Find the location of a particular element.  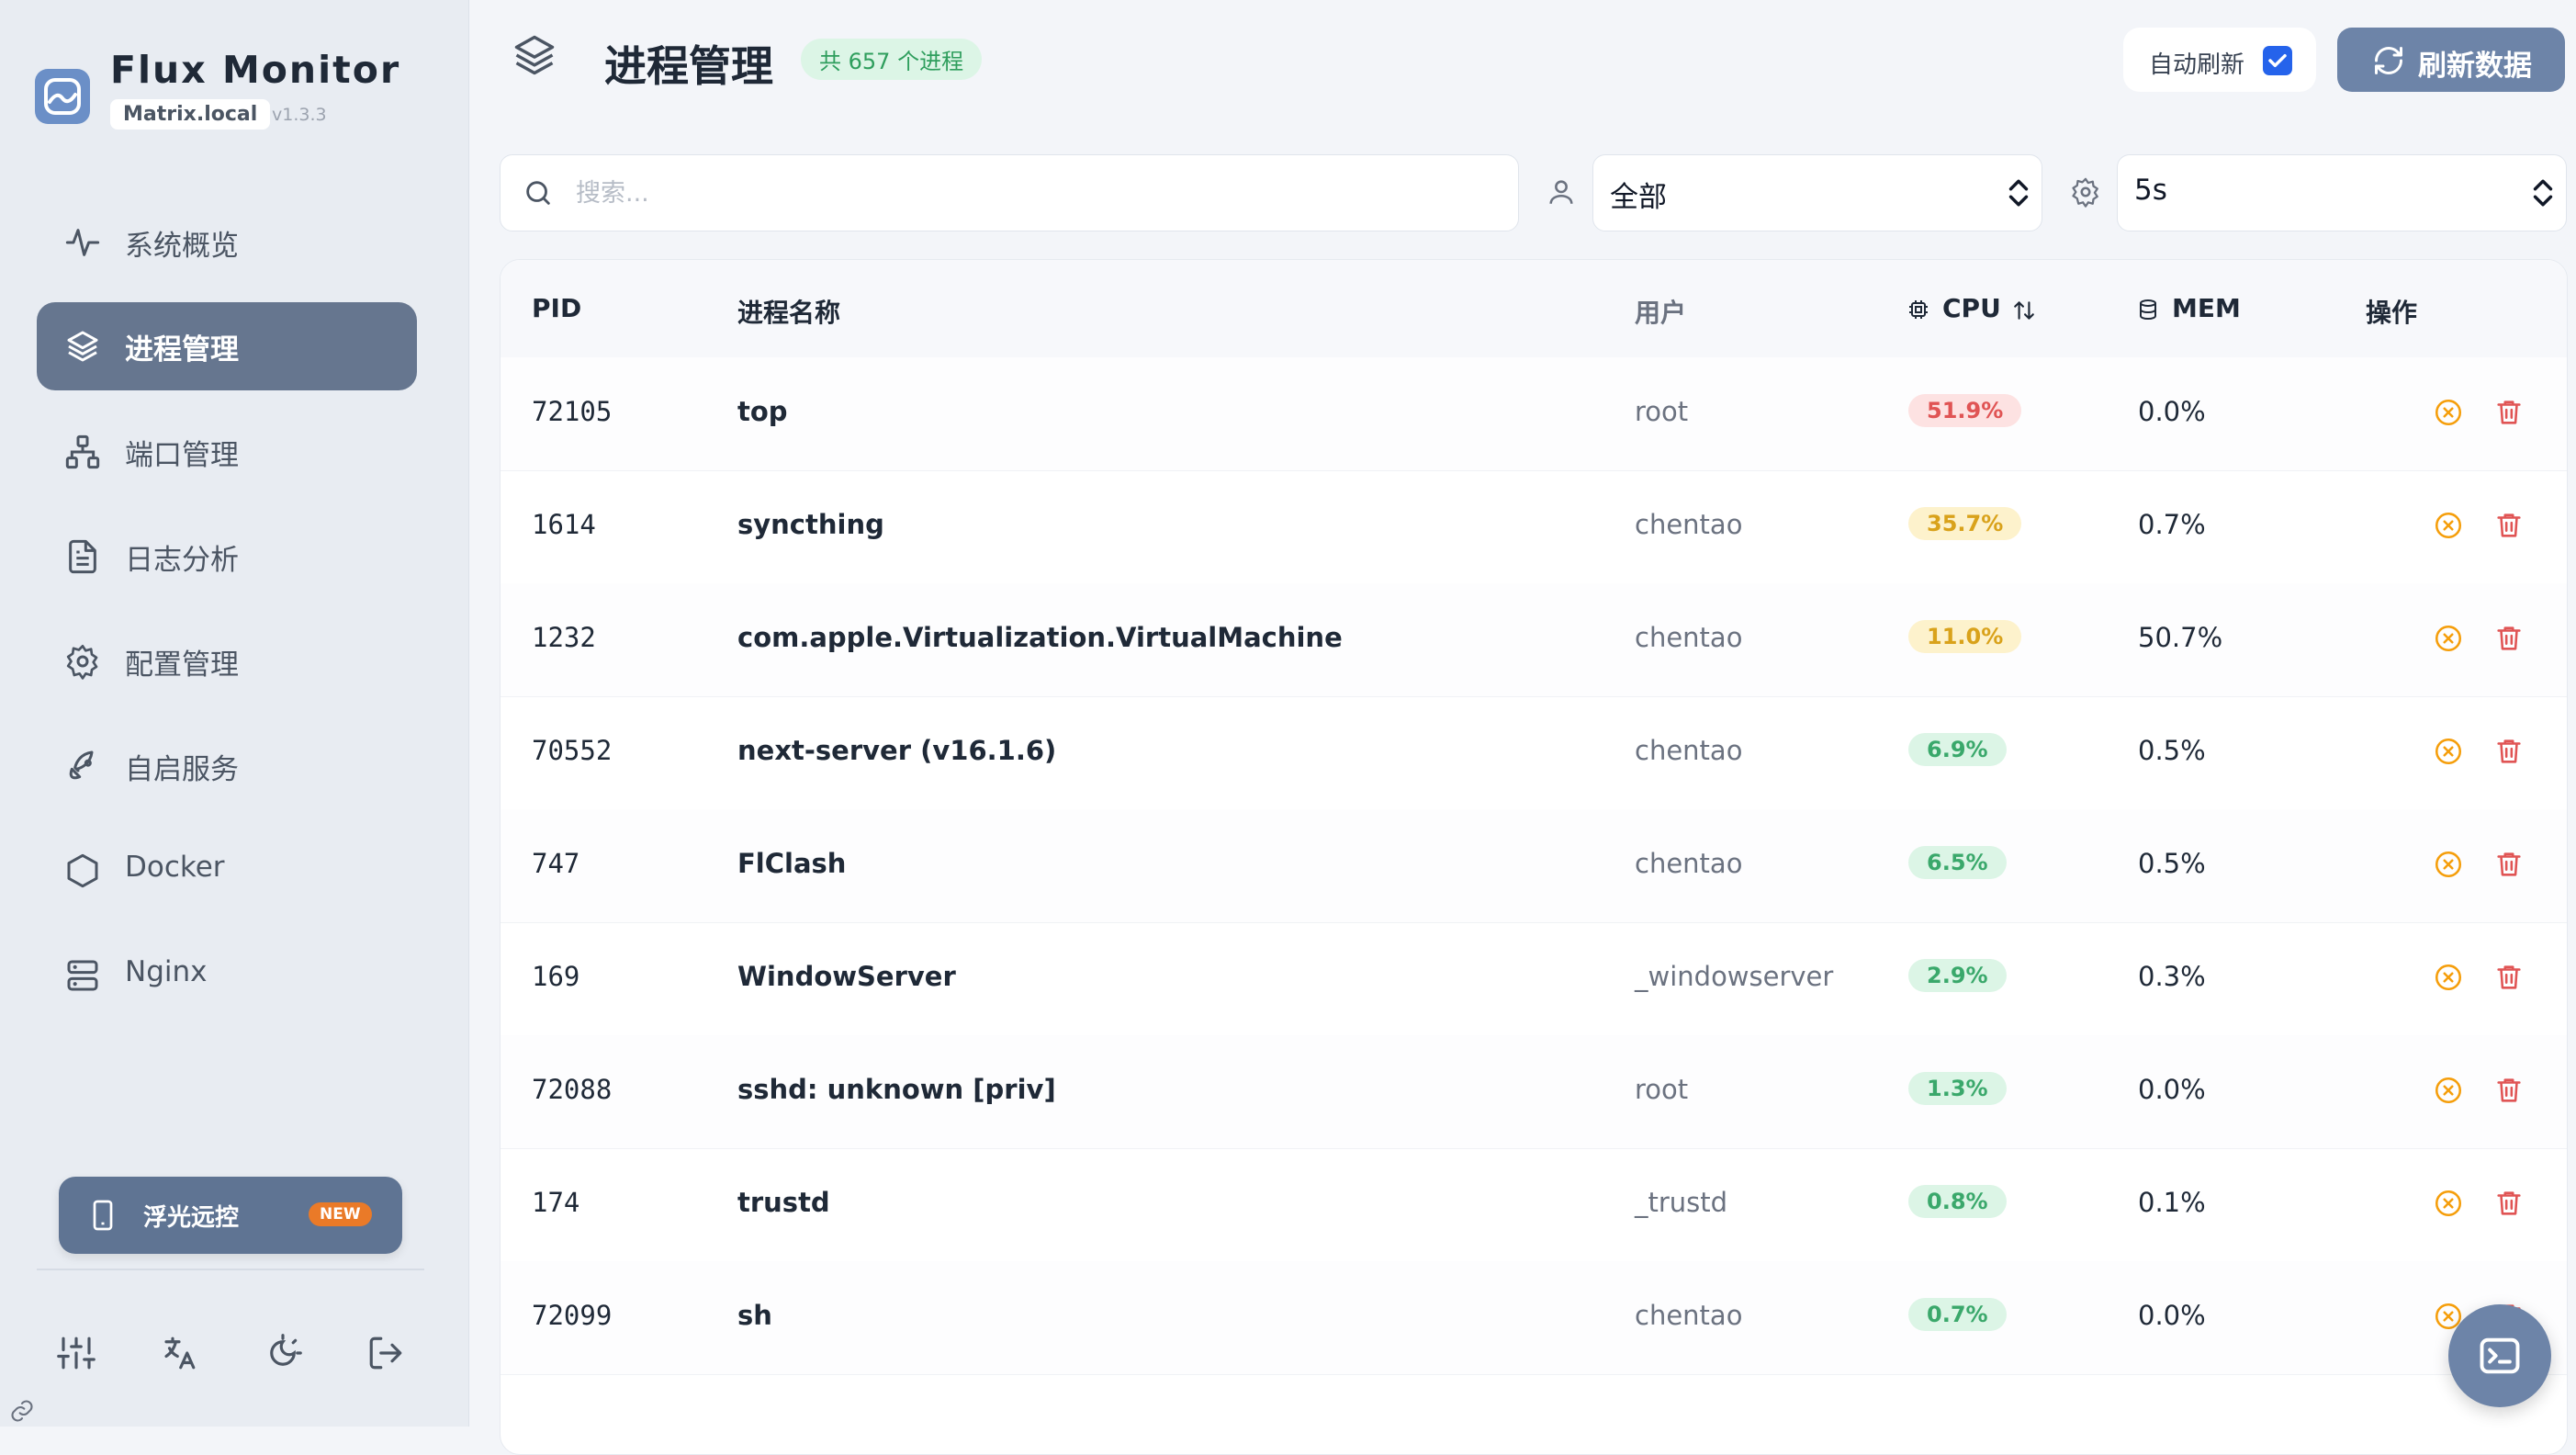

user-cell: chentao is located at coordinates (1689, 863).